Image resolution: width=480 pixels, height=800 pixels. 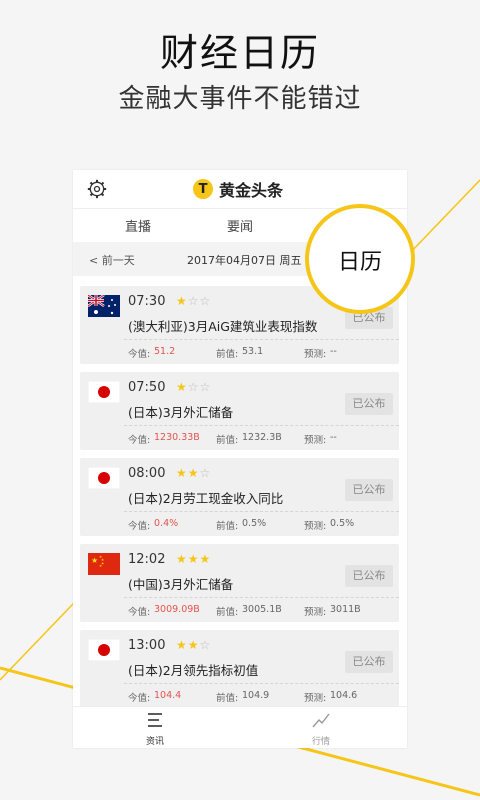 I want to click on event-values: 今值: 3009.09B 前值: 3005.1B 预测: 3011B, so click(x=263, y=611).